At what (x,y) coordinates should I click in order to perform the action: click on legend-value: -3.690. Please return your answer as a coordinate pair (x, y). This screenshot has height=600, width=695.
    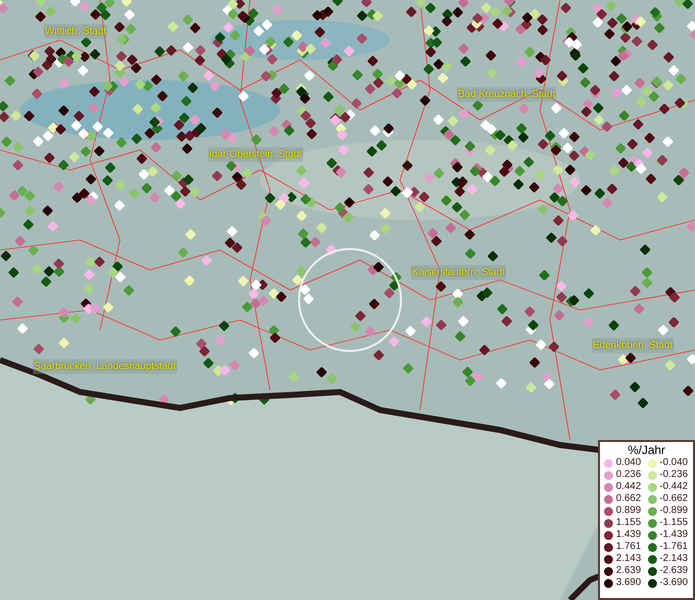
    Looking at the image, I should click on (674, 583).